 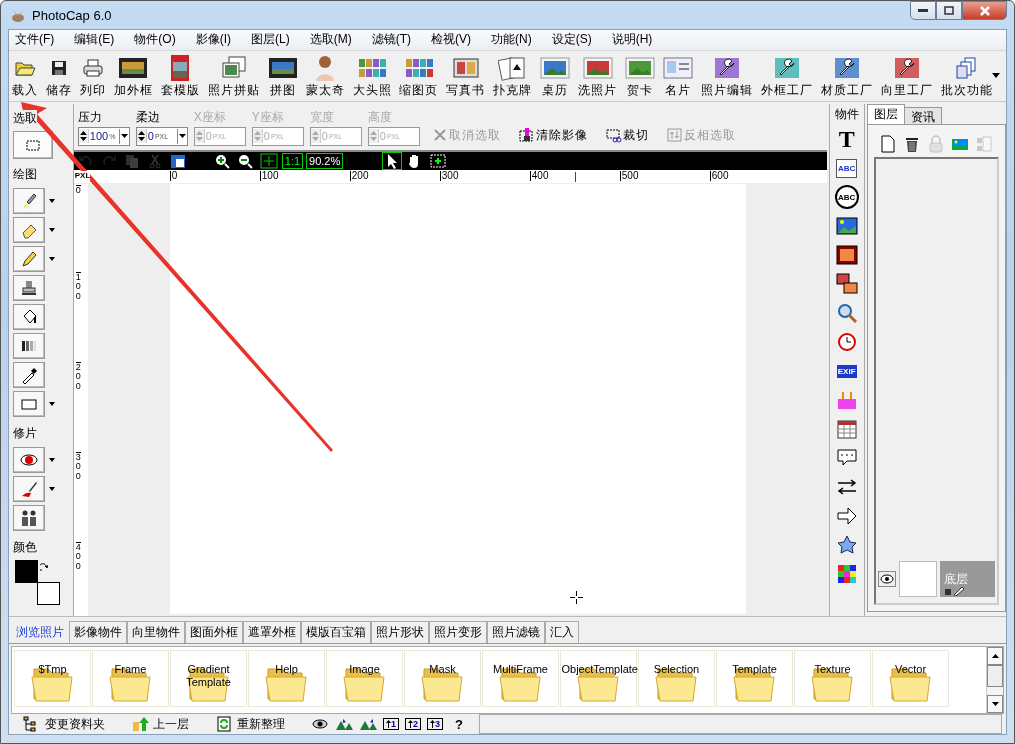 What do you see at coordinates (25, 76) in the screenshot?
I see `toolbar-button: 载入` at bounding box center [25, 76].